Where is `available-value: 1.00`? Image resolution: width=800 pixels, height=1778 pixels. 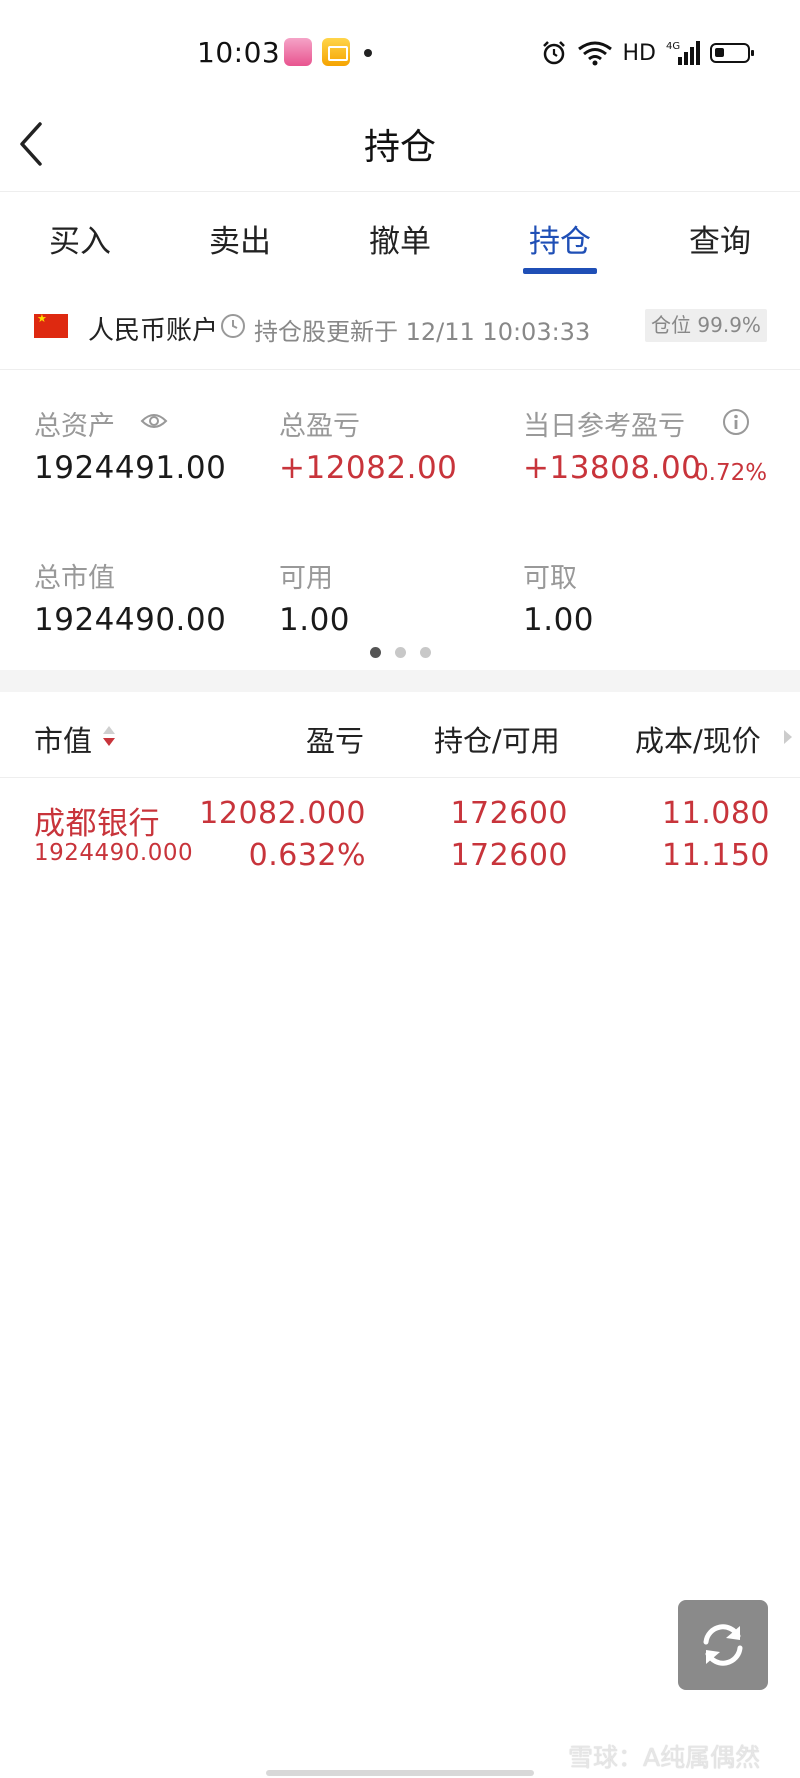
available-value: 1.00 is located at coordinates (315, 620).